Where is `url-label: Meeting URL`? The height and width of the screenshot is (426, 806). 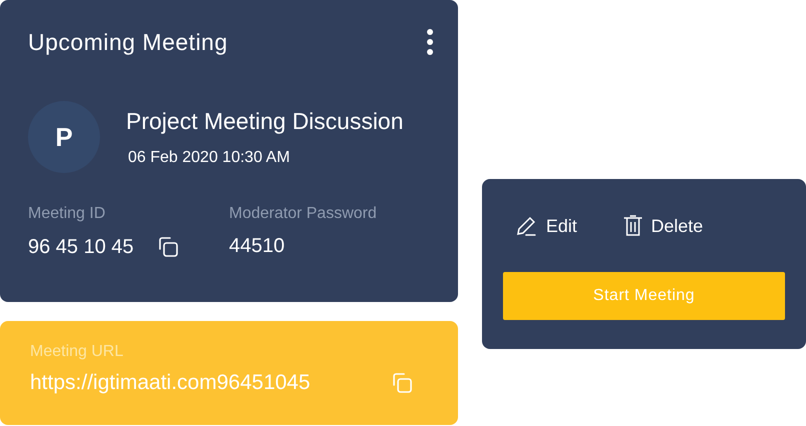
url-label: Meeting URL is located at coordinates (77, 352).